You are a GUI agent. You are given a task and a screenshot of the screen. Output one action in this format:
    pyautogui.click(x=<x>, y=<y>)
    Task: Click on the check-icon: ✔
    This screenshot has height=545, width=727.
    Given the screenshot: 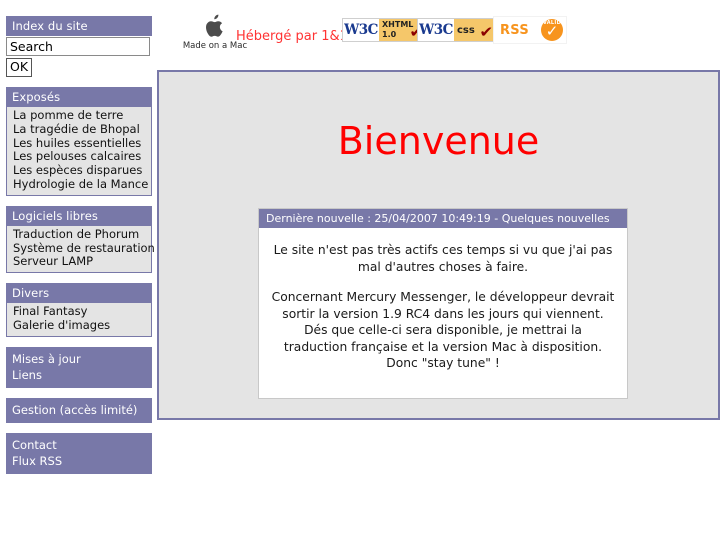 What is the action you would take?
    pyautogui.click(x=486, y=32)
    